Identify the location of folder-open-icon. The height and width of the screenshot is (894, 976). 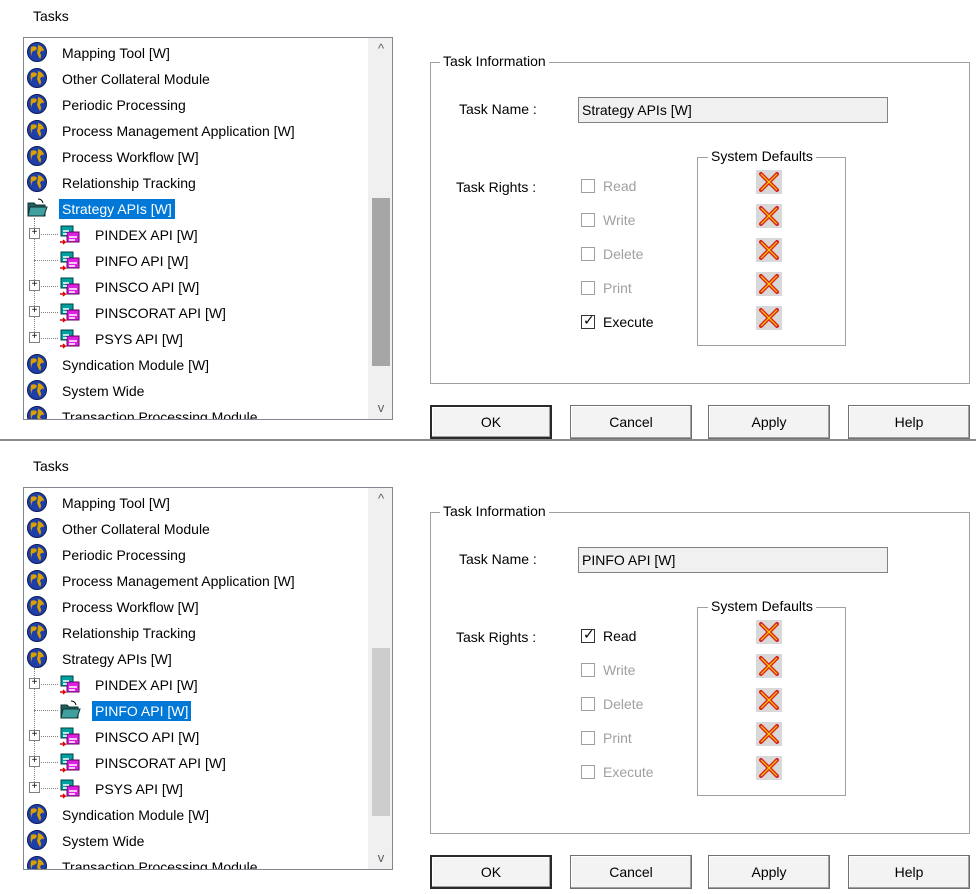
(37, 208).